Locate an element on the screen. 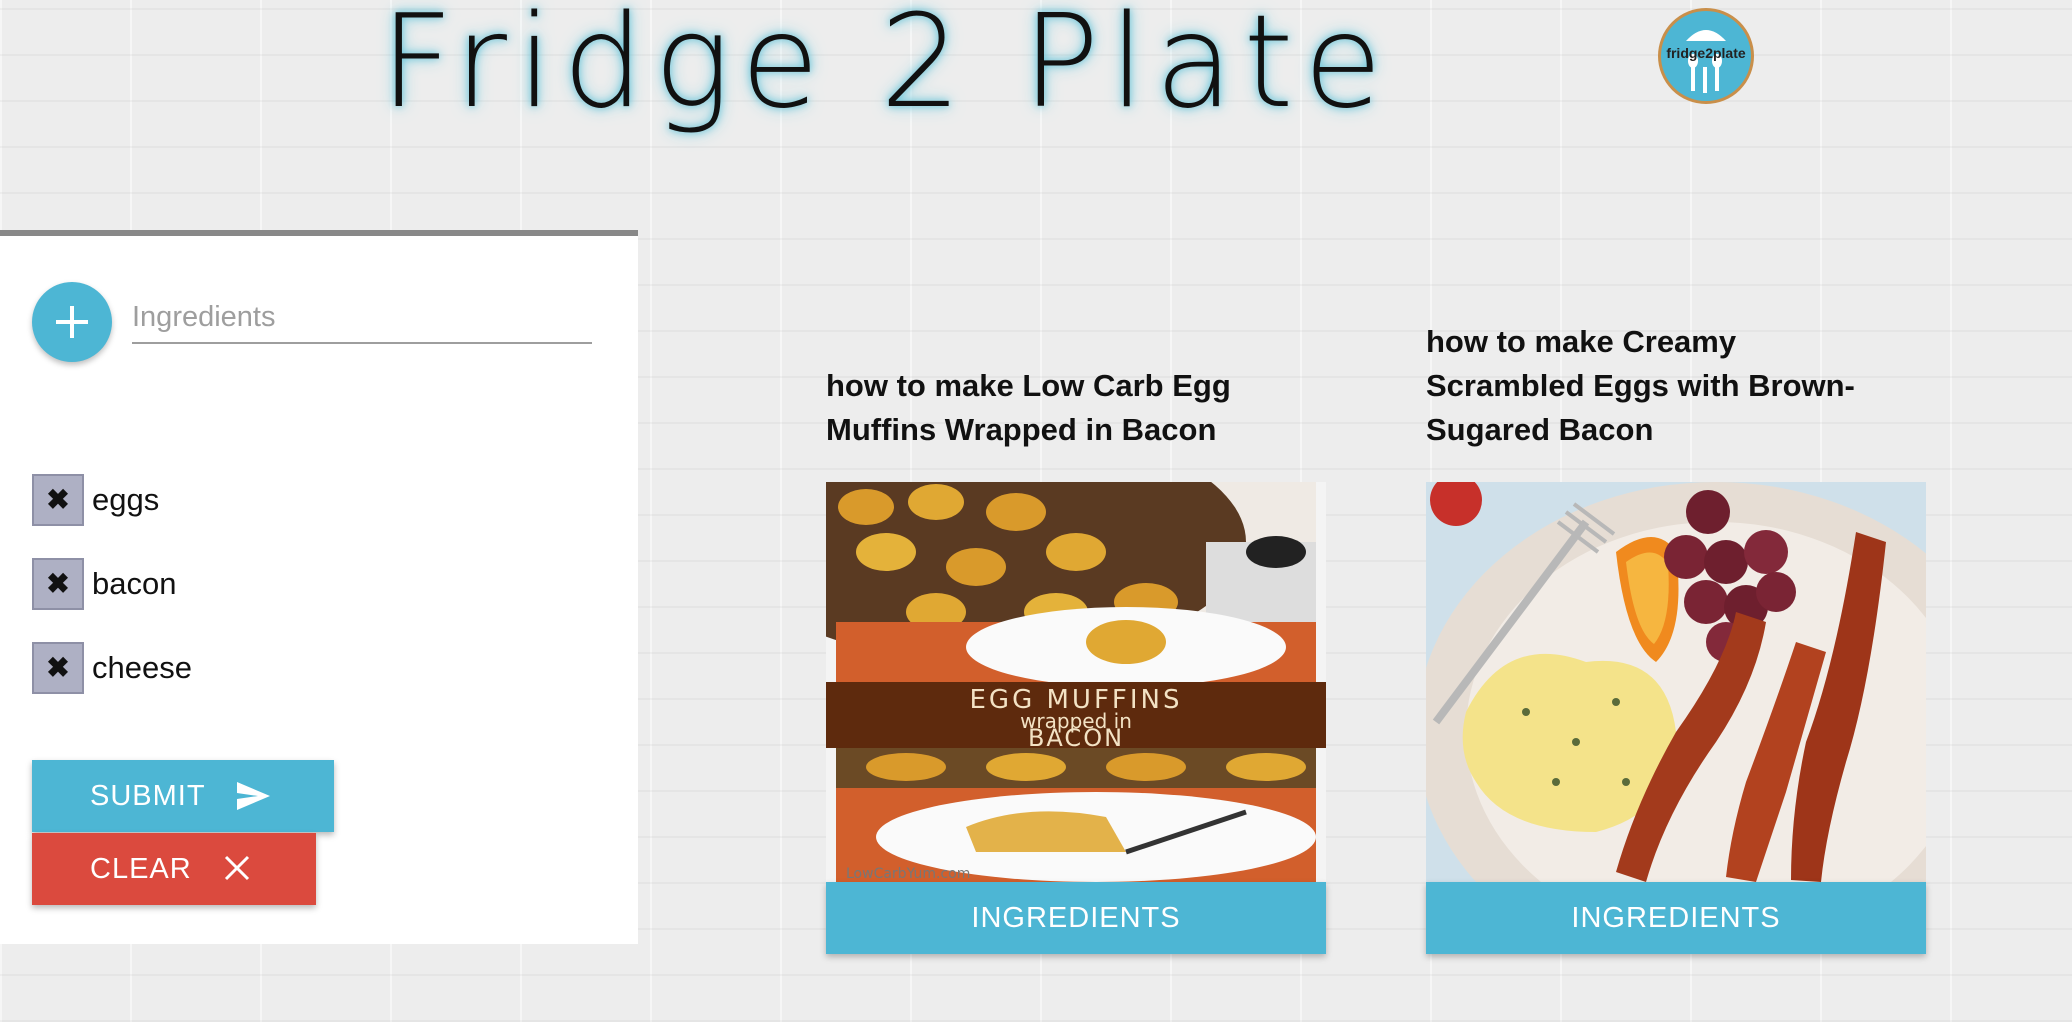 The height and width of the screenshot is (1022, 2072). plus-icon is located at coordinates (72, 322).